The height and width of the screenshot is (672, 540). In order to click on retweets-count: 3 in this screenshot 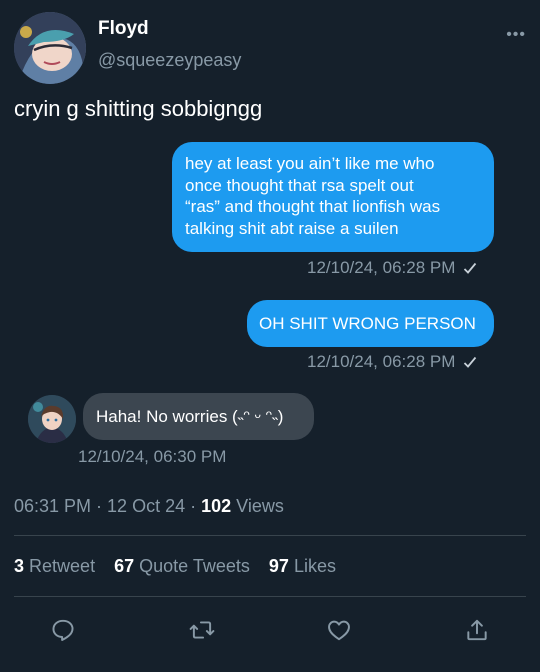, I will do `click(19, 566)`.